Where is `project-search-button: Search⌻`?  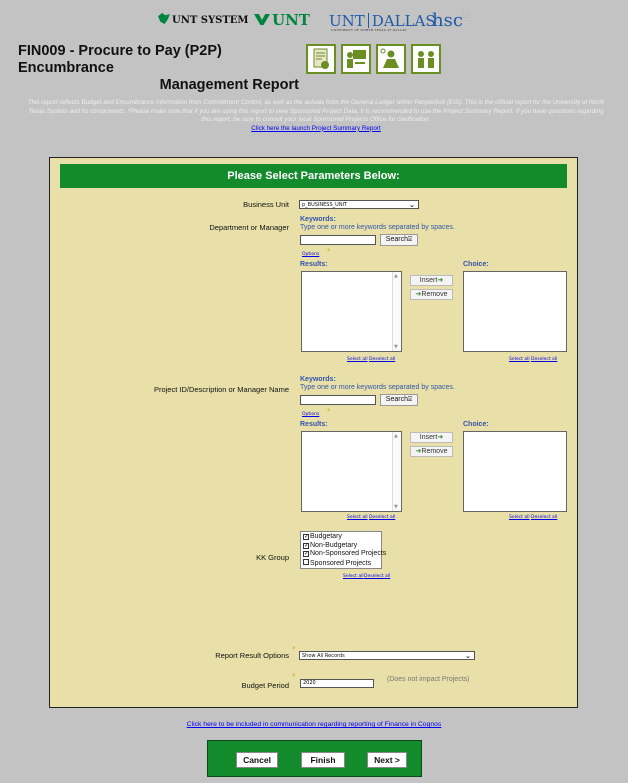 project-search-button: Search⌻ is located at coordinates (399, 400).